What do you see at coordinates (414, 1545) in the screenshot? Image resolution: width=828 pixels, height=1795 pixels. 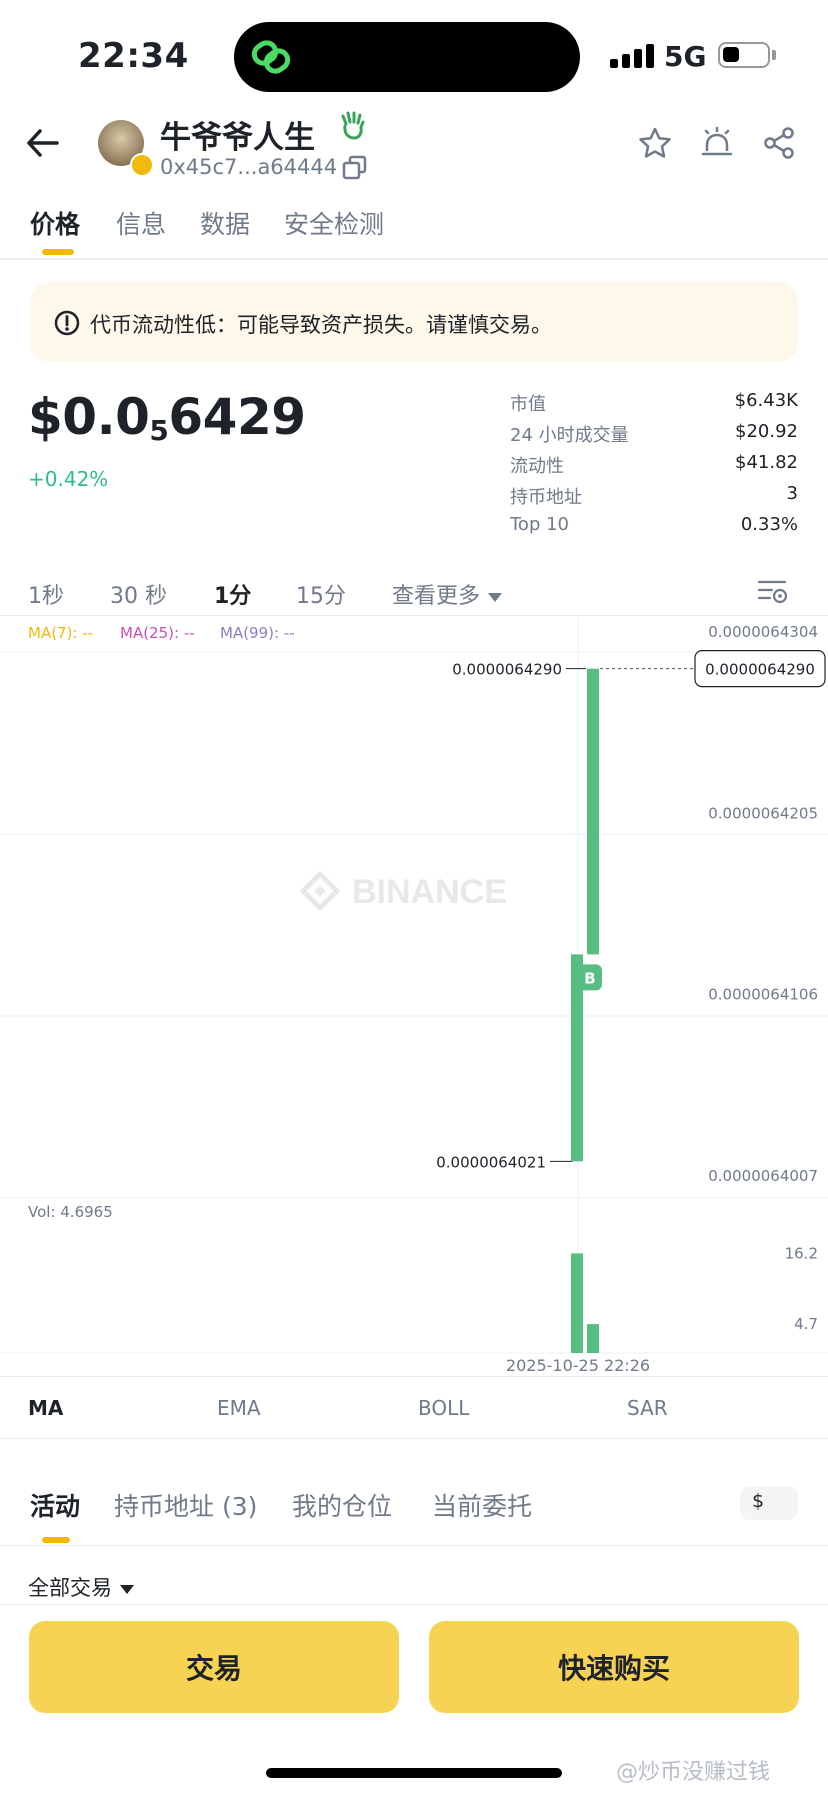 I see `lower-tabs-divider` at bounding box center [414, 1545].